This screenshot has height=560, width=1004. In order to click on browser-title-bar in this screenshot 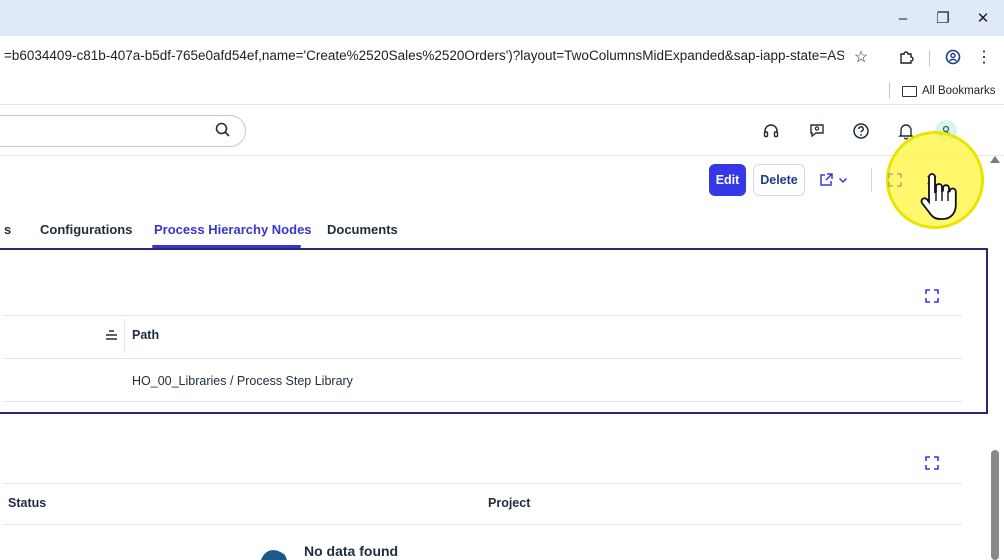, I will do `click(502, 18)`.